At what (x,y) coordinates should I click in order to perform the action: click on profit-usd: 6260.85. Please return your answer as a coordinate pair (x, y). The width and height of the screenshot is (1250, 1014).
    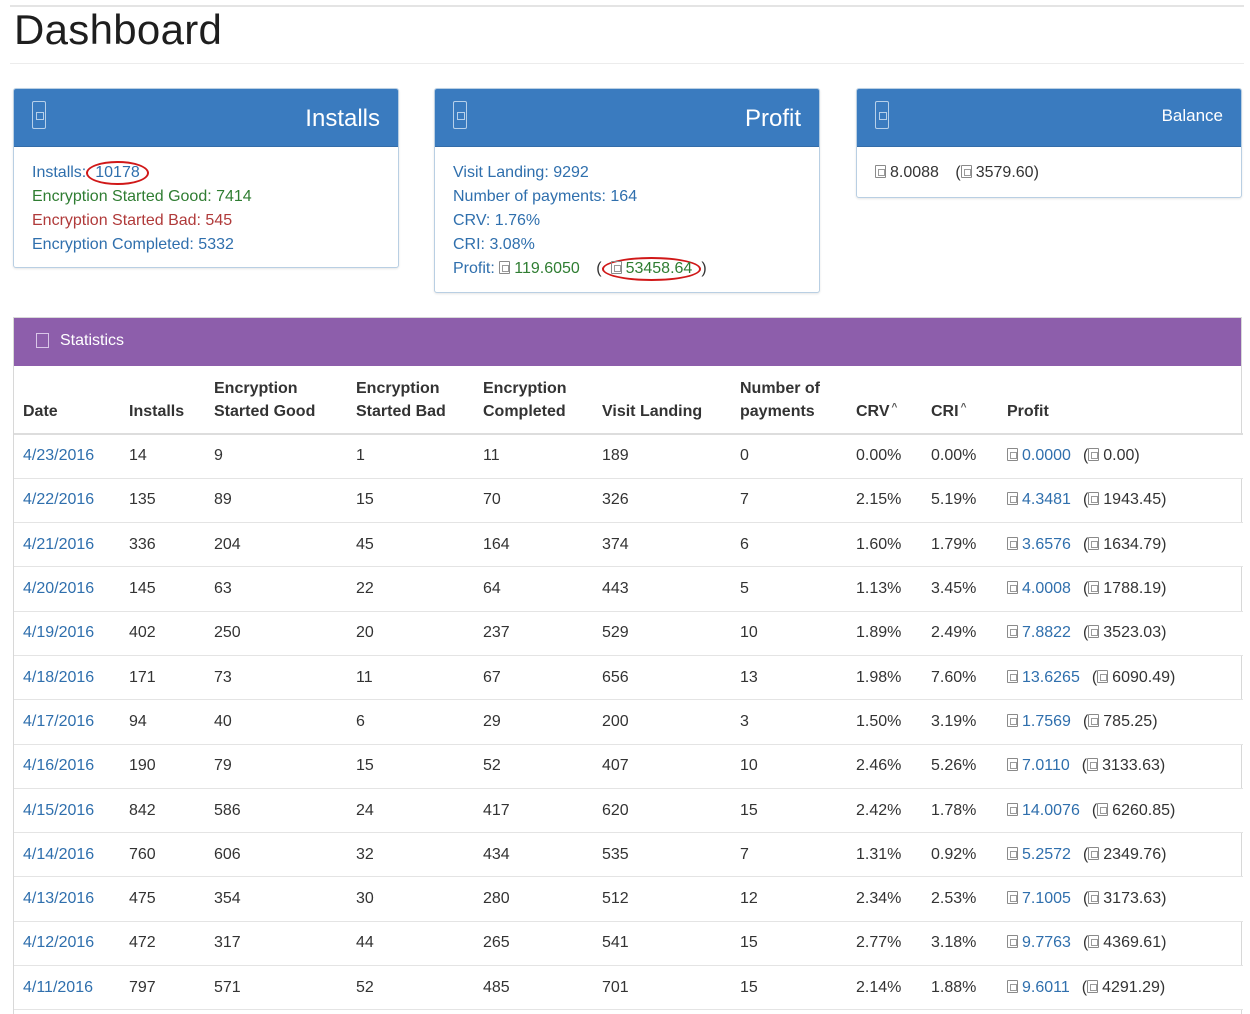
    Looking at the image, I should click on (1141, 810).